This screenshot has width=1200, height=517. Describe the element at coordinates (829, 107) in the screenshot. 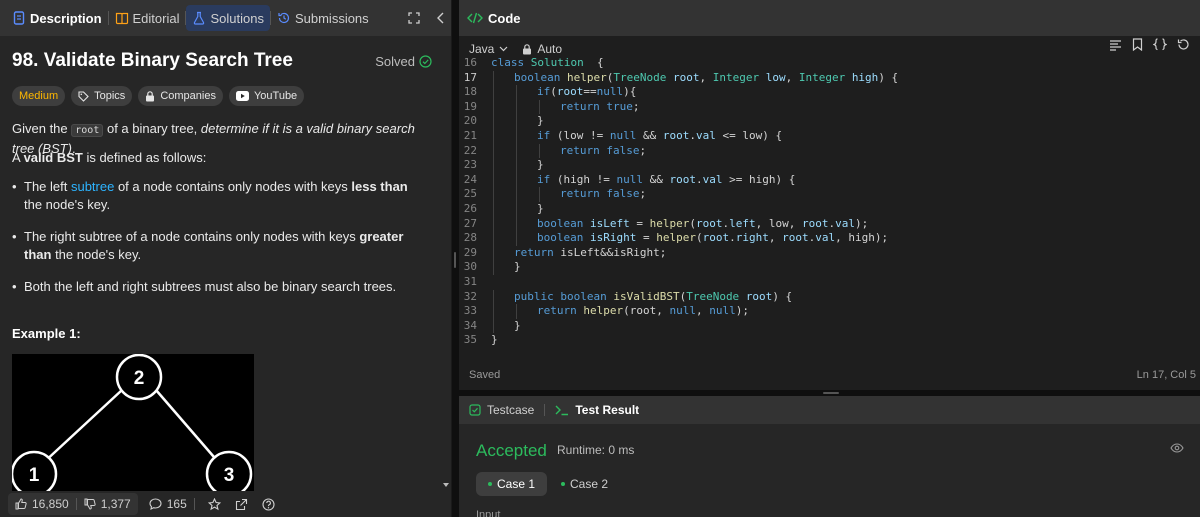

I see `code-line: 19 return true;` at that location.